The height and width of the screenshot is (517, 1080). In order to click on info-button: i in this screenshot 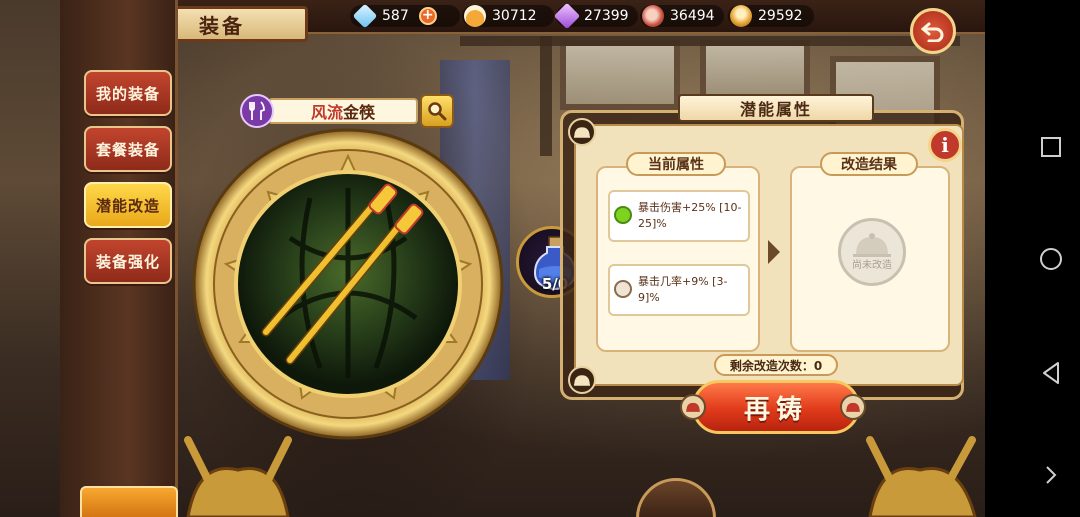, I will do `click(945, 145)`.